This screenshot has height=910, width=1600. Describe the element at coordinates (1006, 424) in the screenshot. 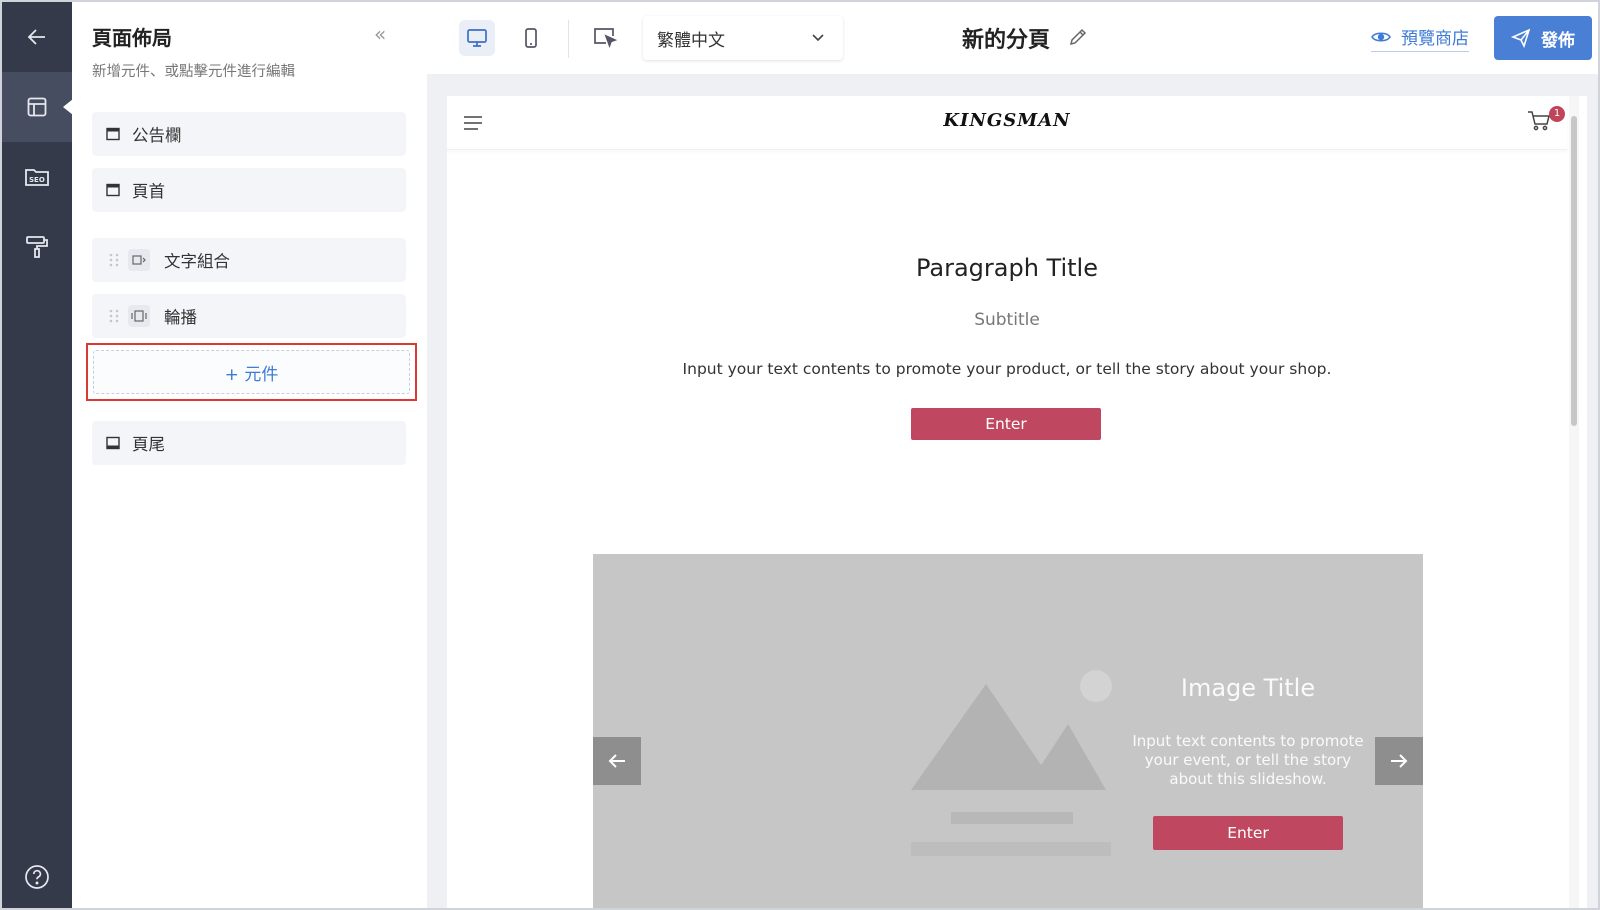

I see `paragraph-enter-button: Enter` at that location.